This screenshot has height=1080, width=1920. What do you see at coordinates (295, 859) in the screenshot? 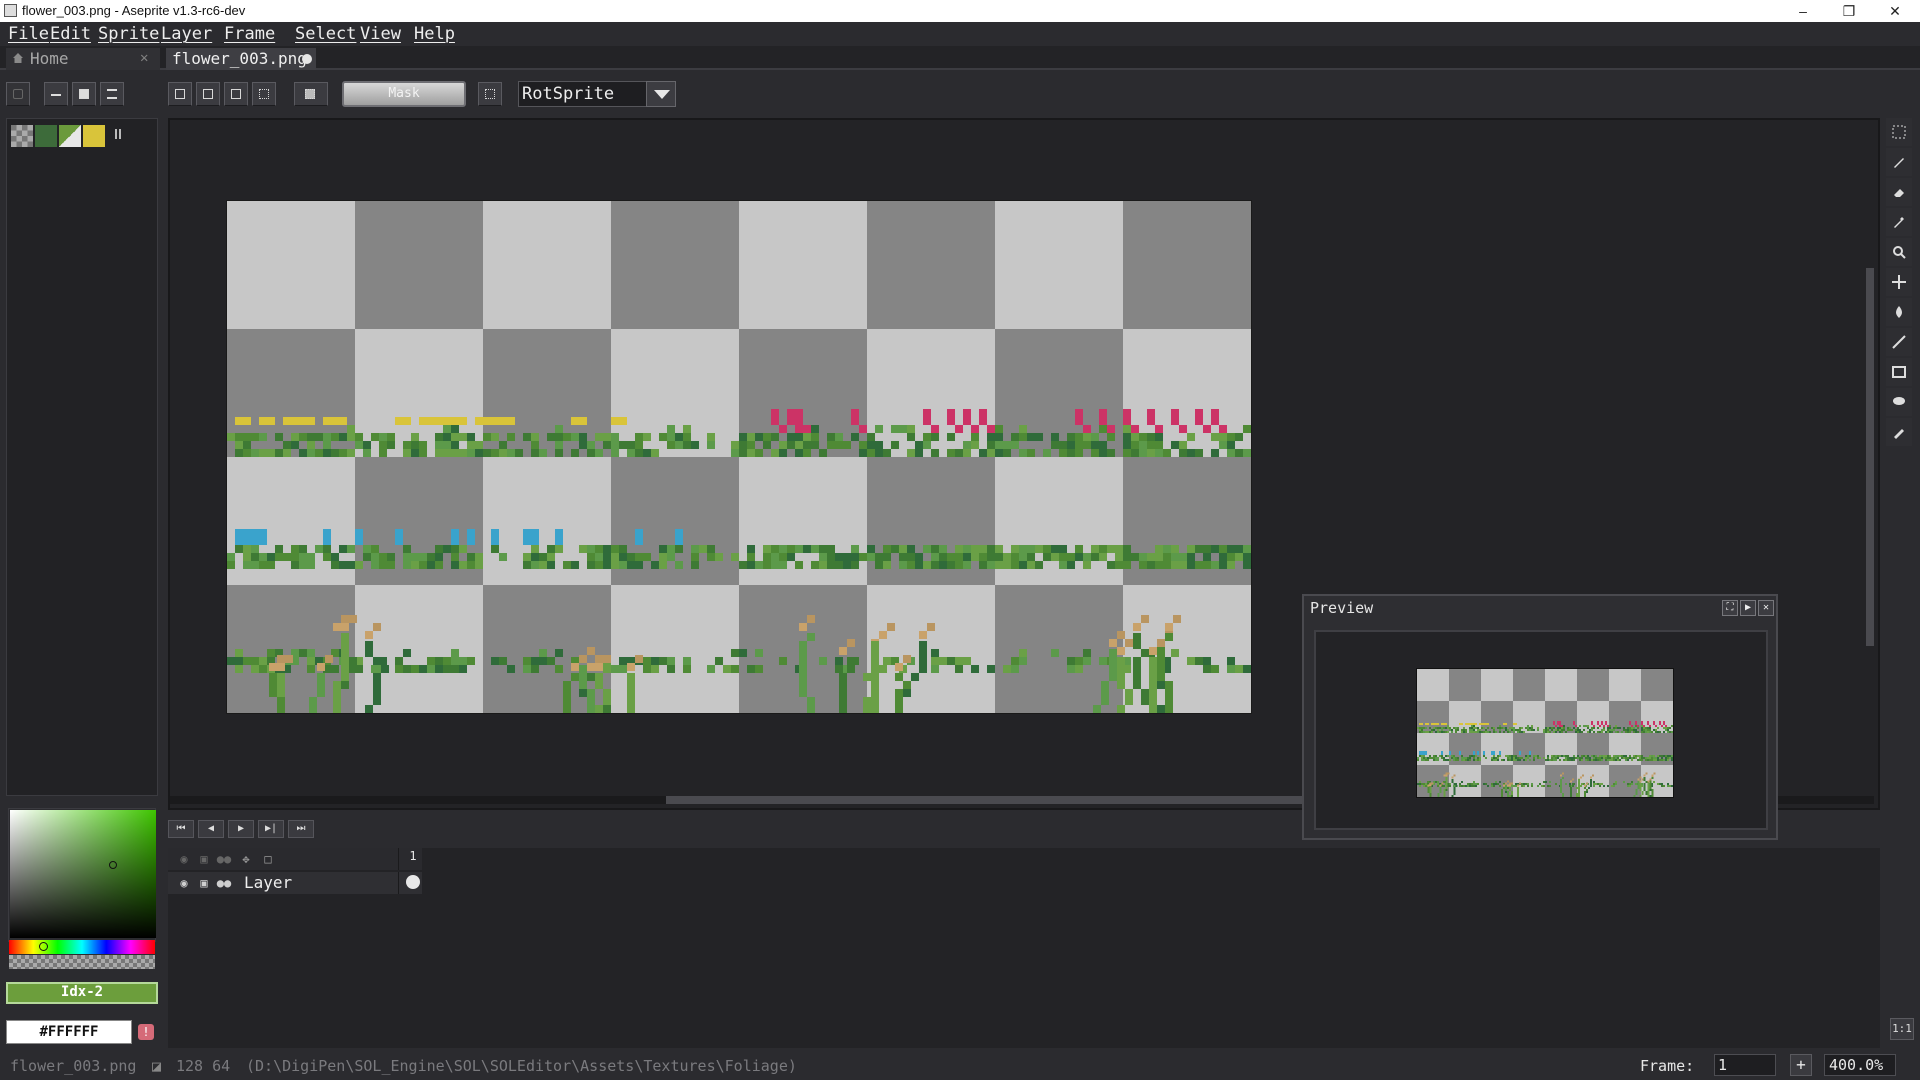
I see `timeline-header-row: ◉ ▣ ●● ✥ □` at bounding box center [295, 859].